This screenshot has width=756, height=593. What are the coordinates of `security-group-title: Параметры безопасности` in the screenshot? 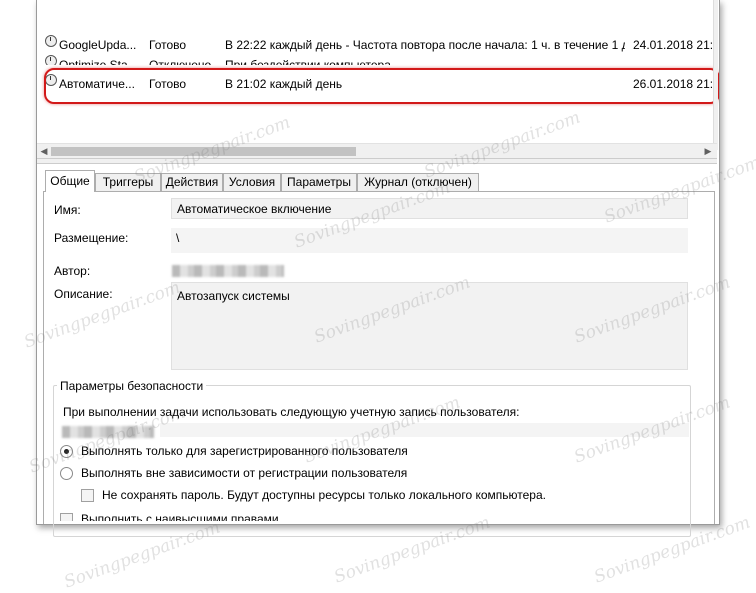 It's located at (132, 386).